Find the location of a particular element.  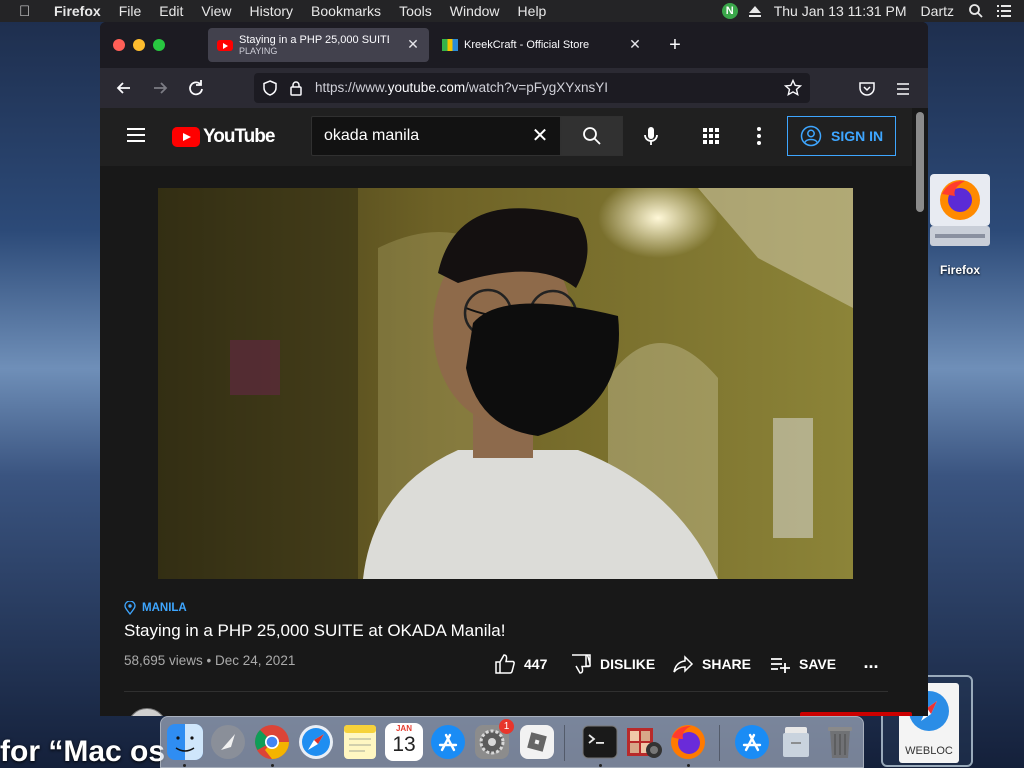

channel-avatar is located at coordinates (147, 712).